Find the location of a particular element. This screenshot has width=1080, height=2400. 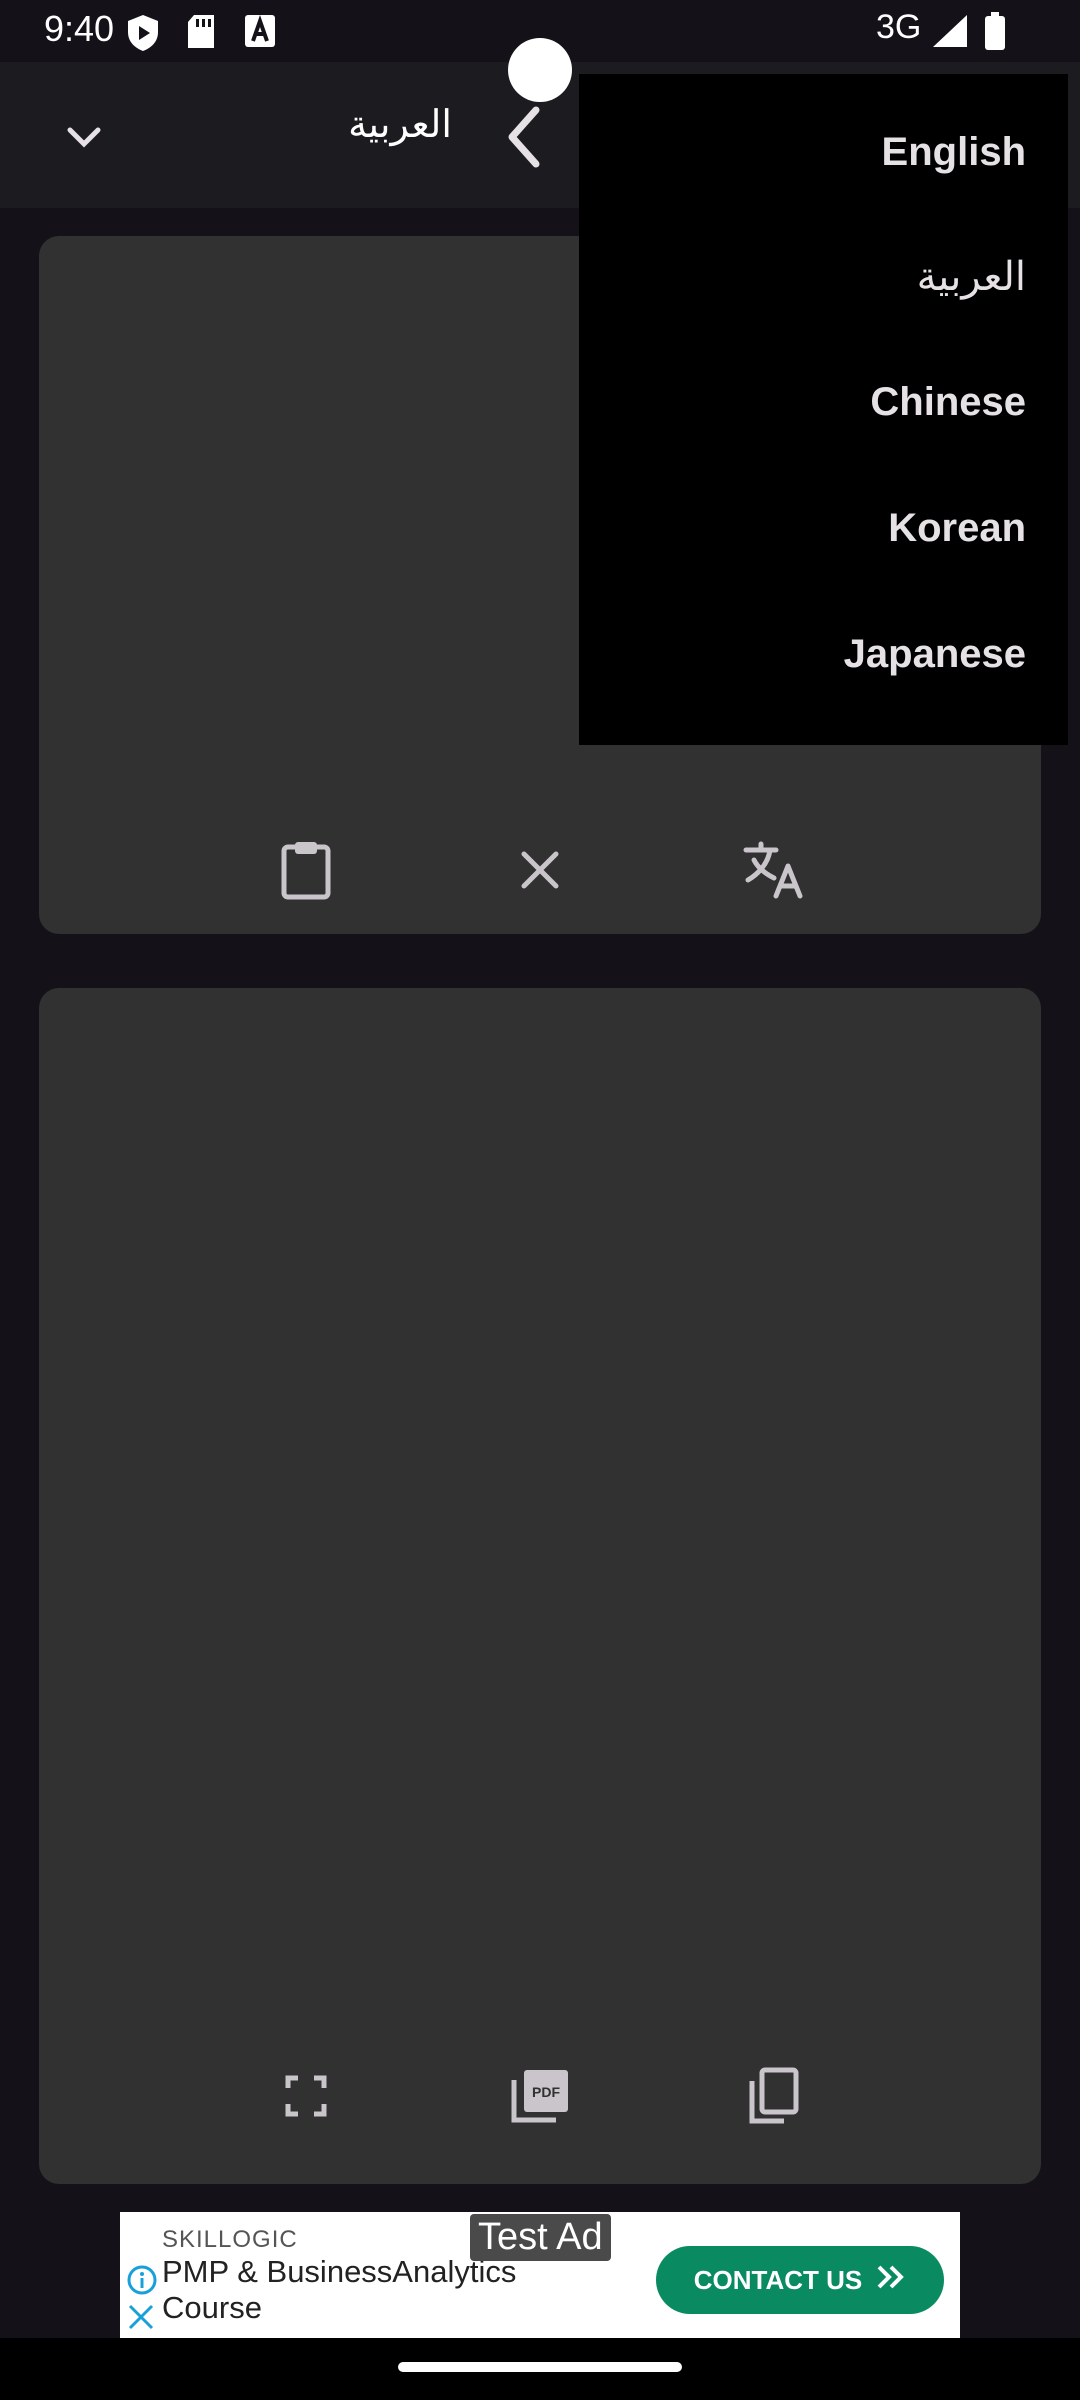

source-language-label: العربية is located at coordinates (400, 124).